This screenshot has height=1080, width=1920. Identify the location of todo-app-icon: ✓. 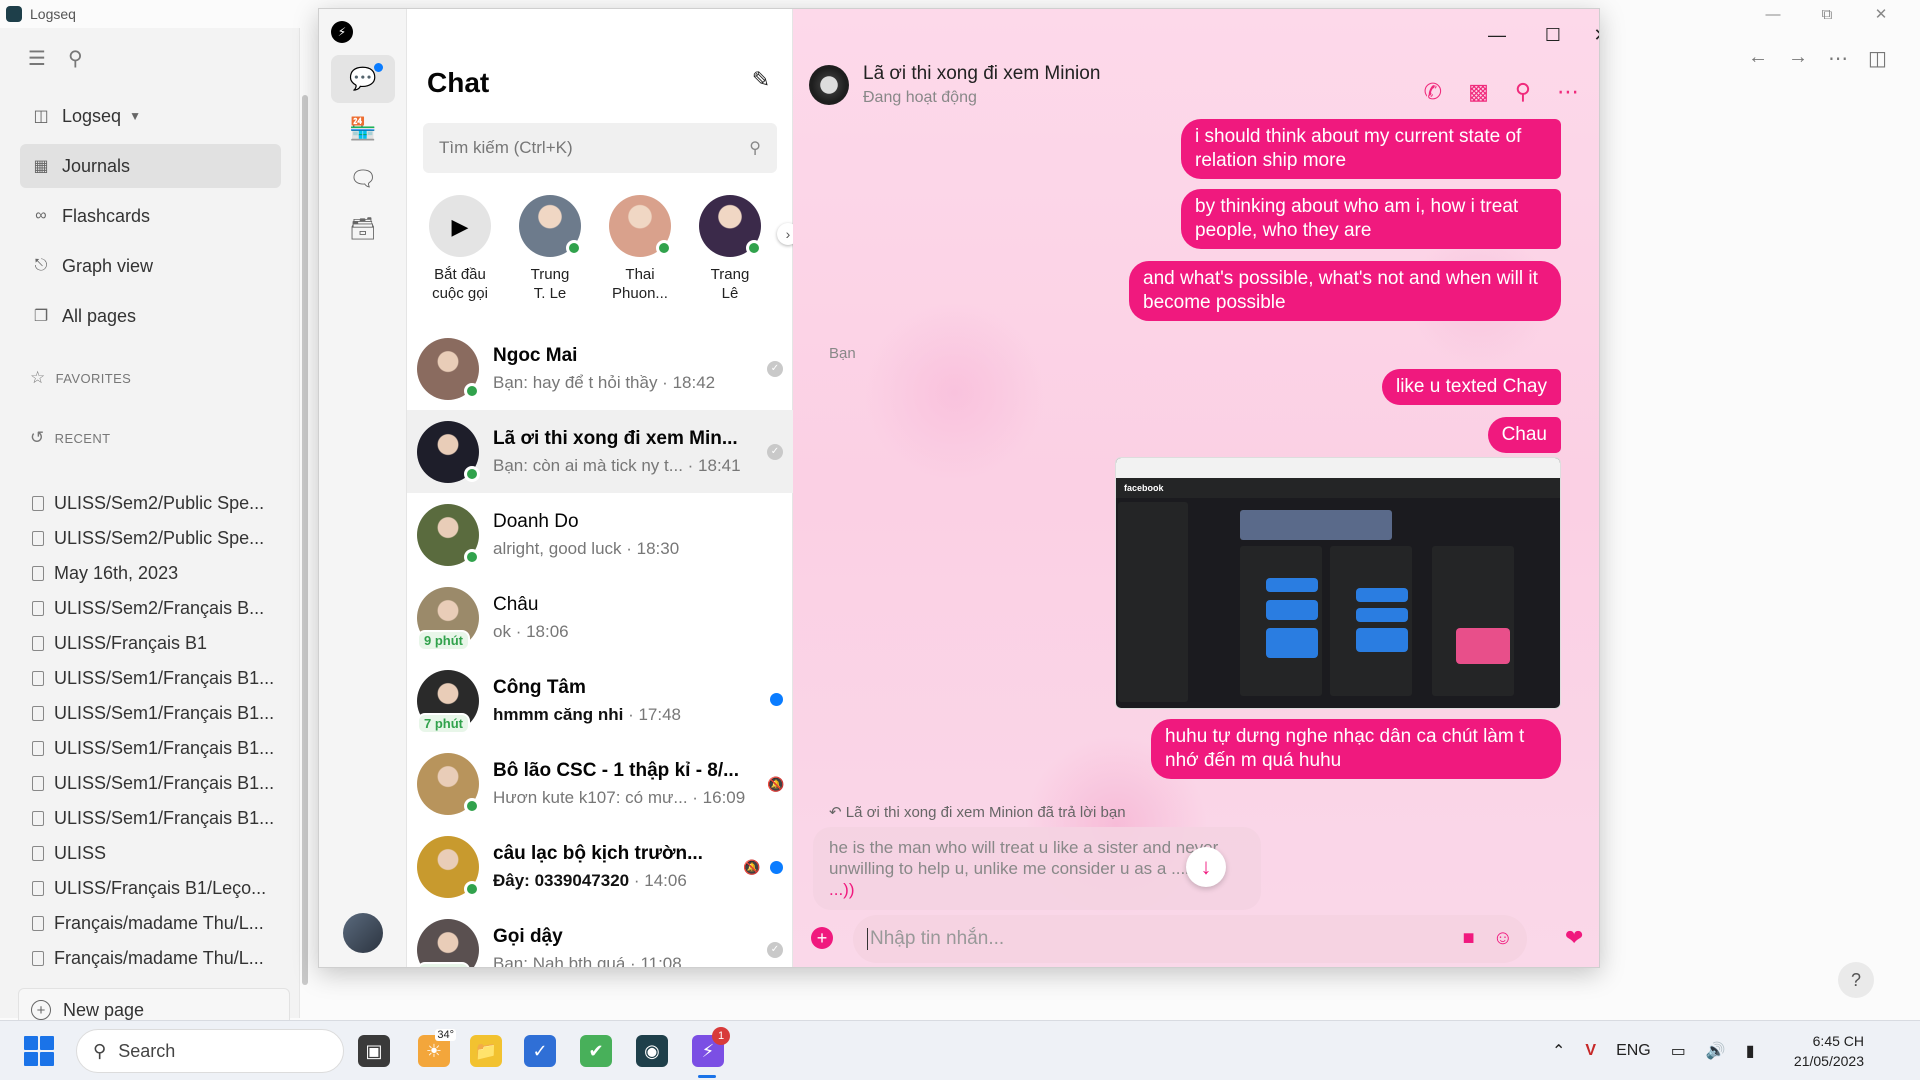
(540, 1051).